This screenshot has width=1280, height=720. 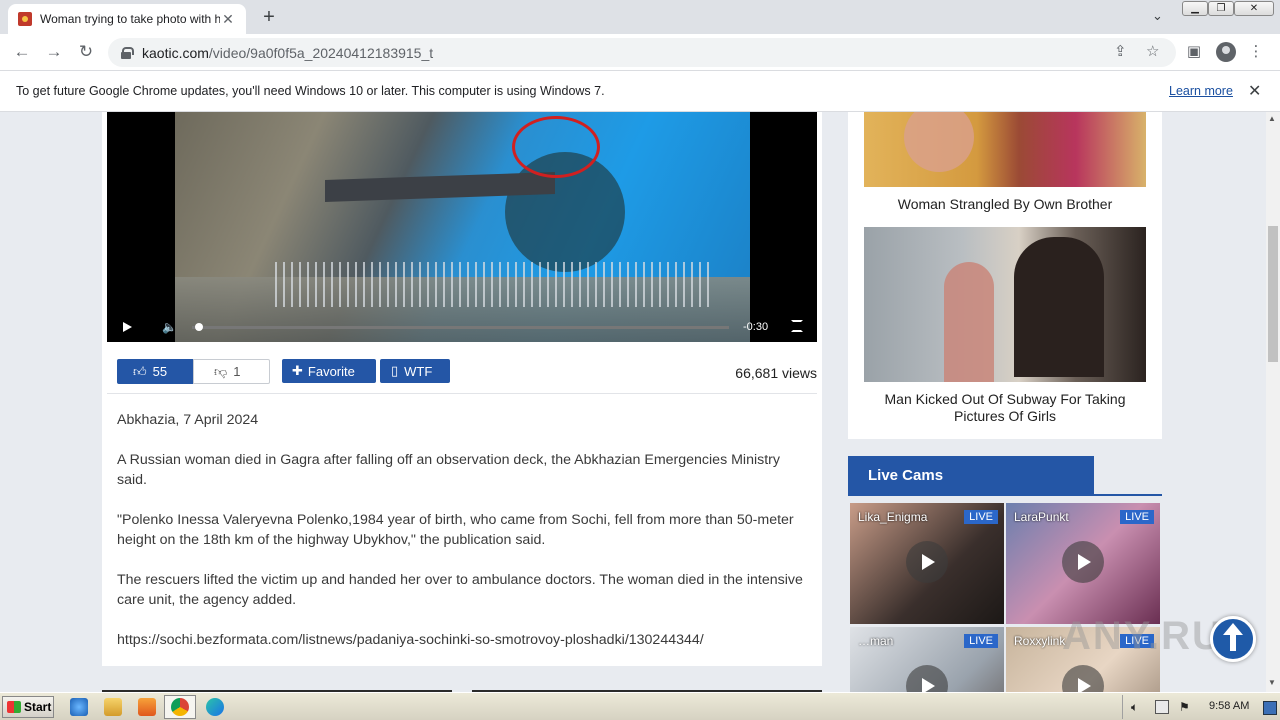 I want to click on like-count: 55, so click(x=160, y=371).